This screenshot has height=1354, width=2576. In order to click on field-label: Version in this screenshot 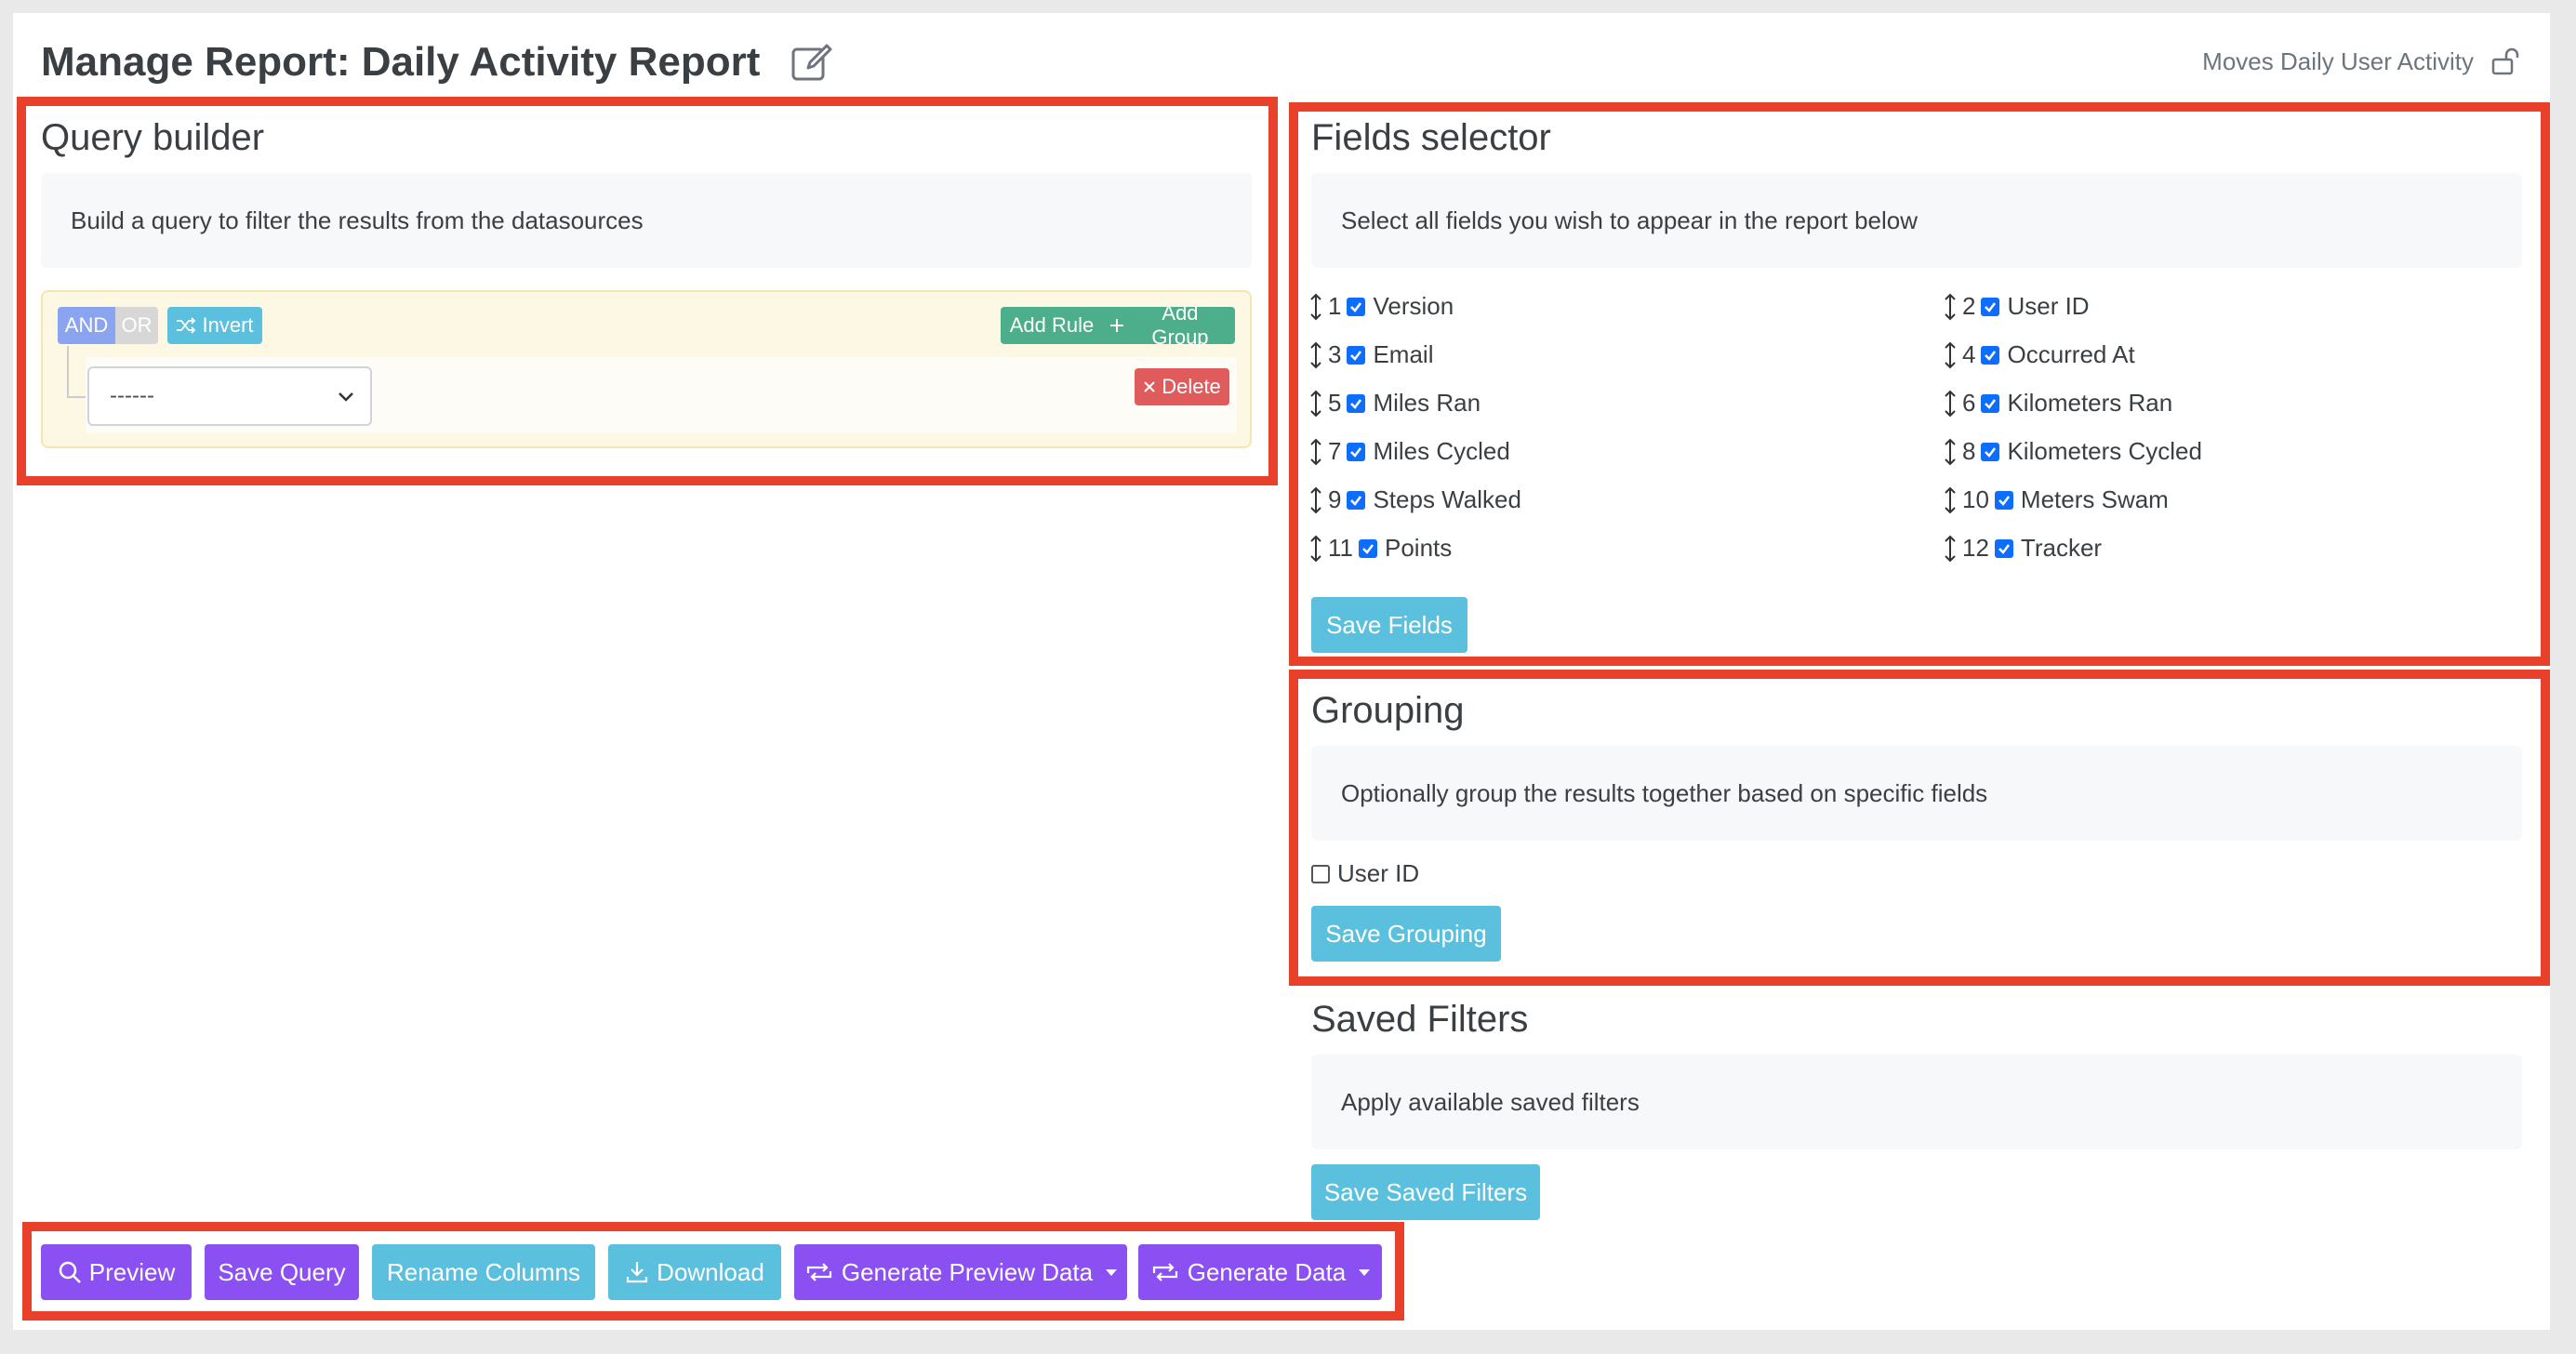, I will do `click(1413, 306)`.